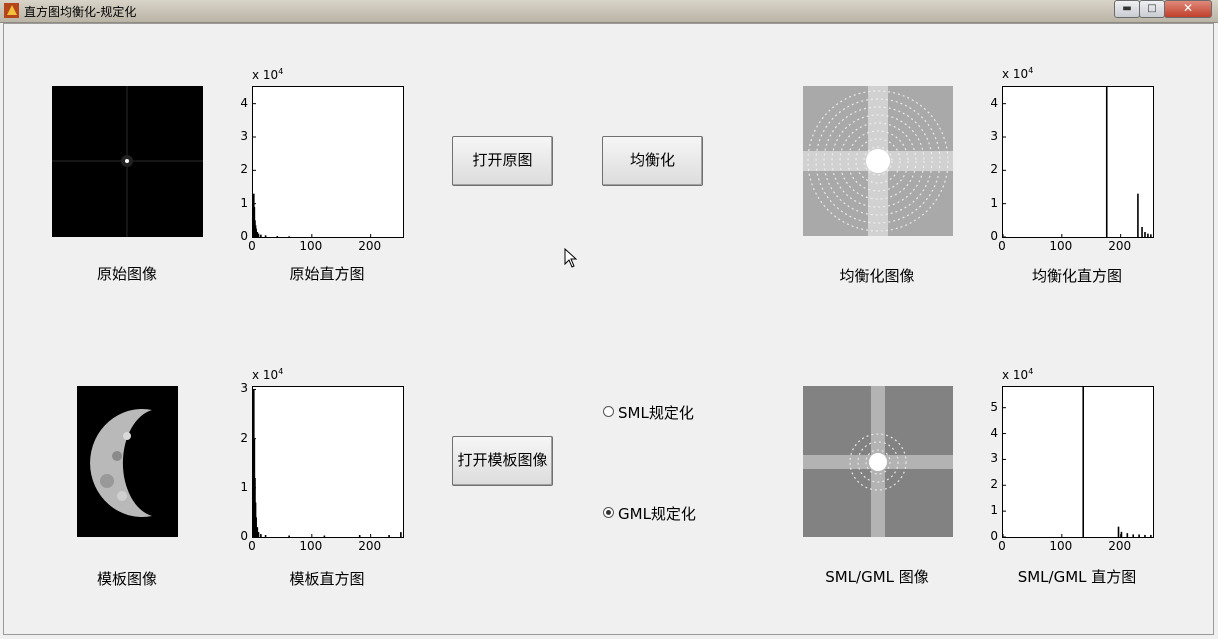 Image resolution: width=1218 pixels, height=639 pixels. I want to click on equalized-histogram-plot, so click(1078, 162).